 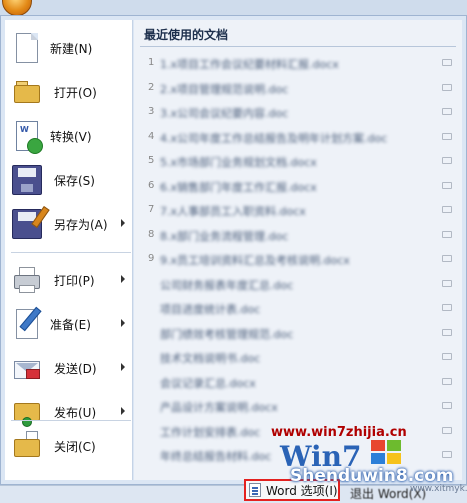 I want to click on menu-item-label: 转换(V), so click(x=71, y=136).